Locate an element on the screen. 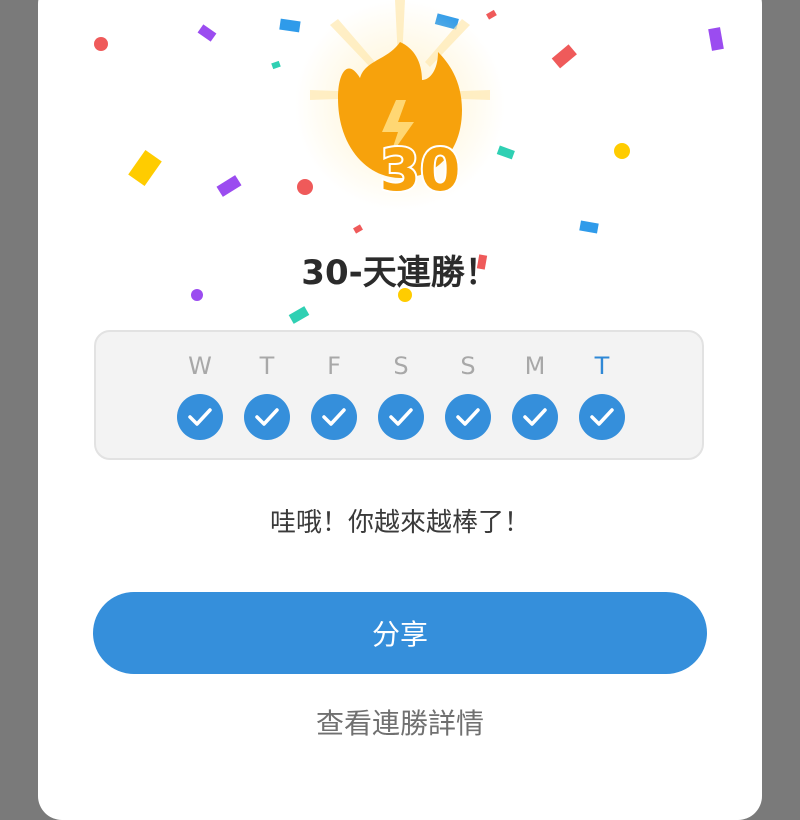 This screenshot has width=800, height=820. day-fri: F is located at coordinates (334, 395).